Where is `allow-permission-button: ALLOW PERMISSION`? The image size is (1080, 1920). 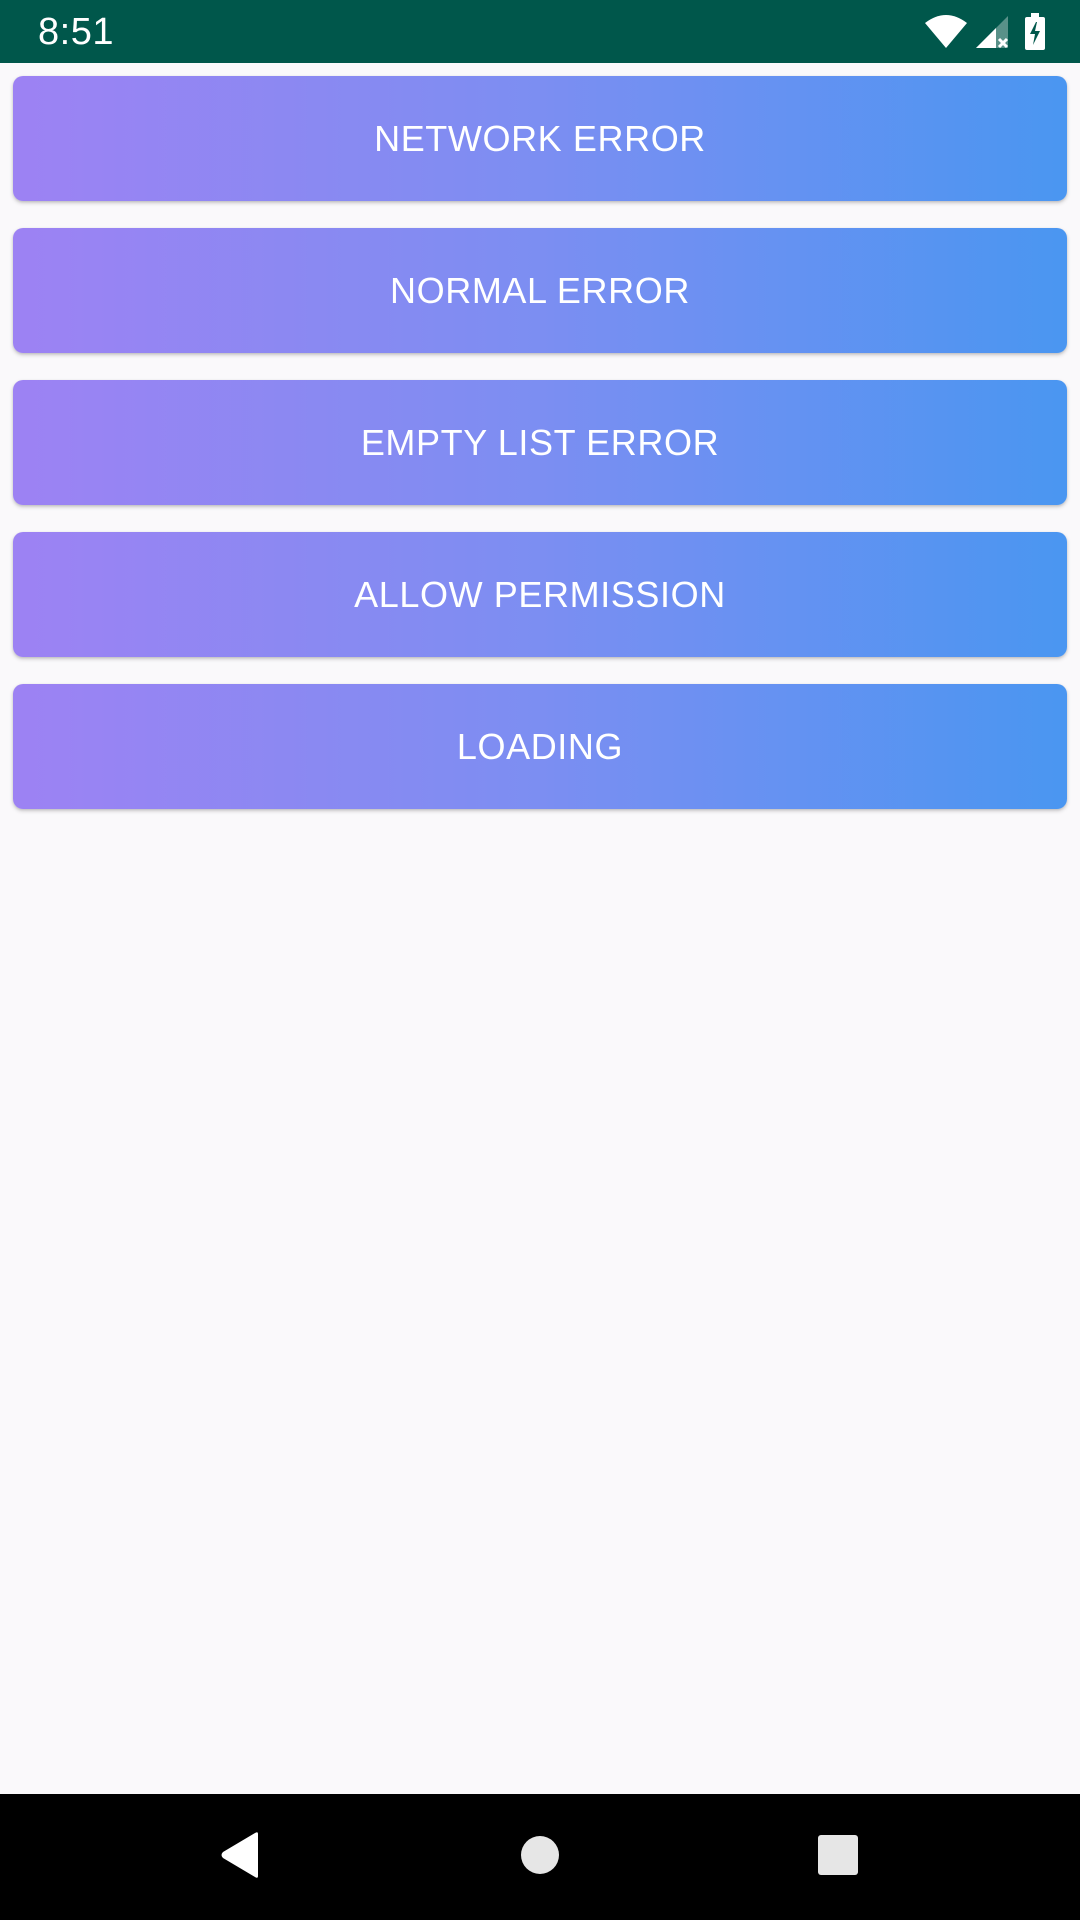 allow-permission-button: ALLOW PERMISSION is located at coordinates (540, 594).